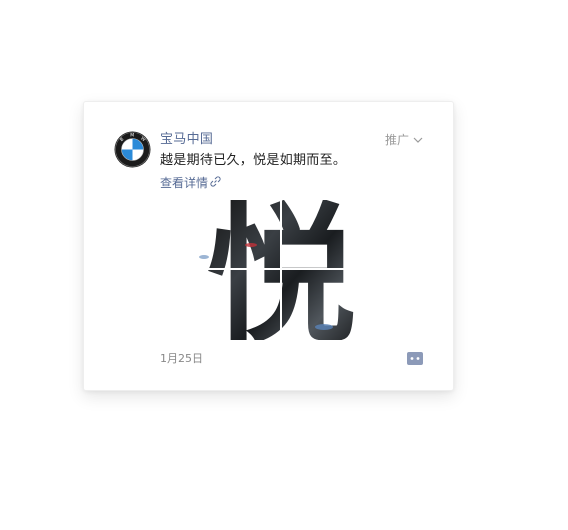 Image resolution: width=568 pixels, height=530 pixels. What do you see at coordinates (396, 140) in the screenshot?
I see `sponsored-label: 推广` at bounding box center [396, 140].